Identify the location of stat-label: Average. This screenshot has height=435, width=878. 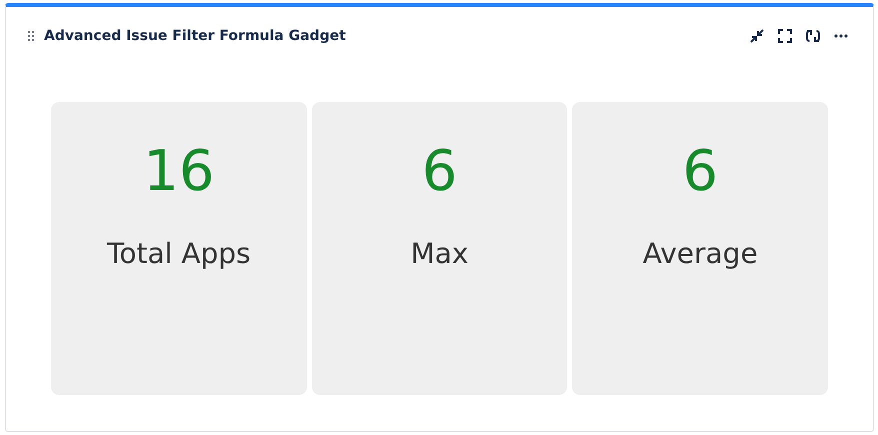
(700, 254).